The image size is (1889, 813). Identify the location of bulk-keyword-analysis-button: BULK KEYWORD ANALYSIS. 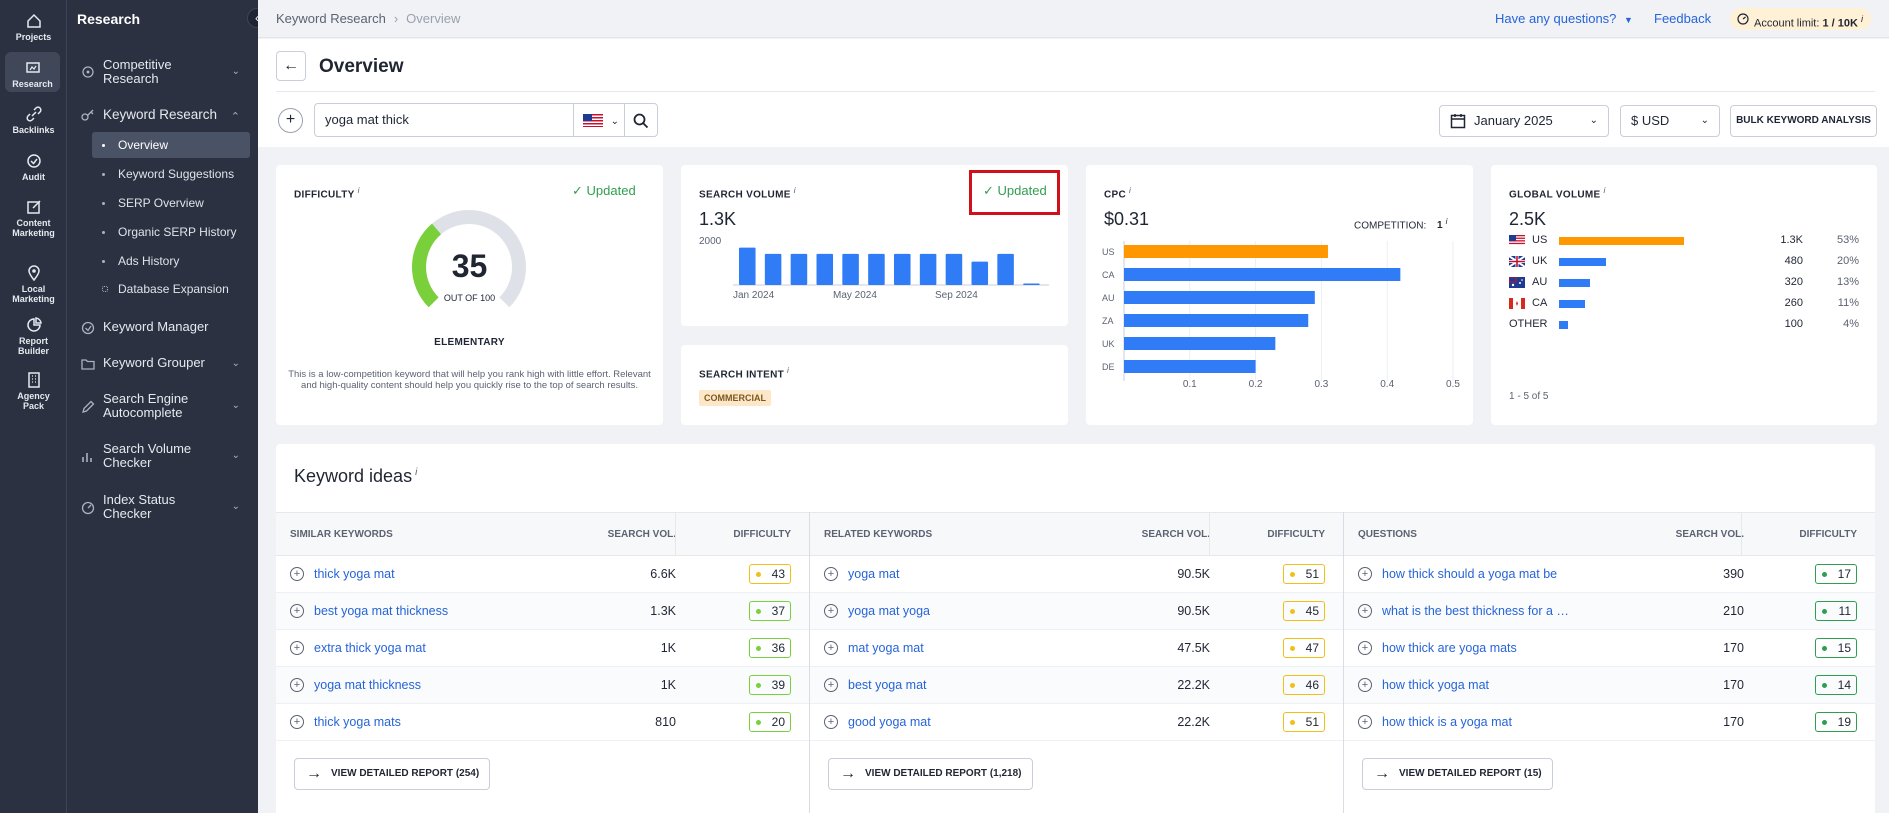
(1803, 121).